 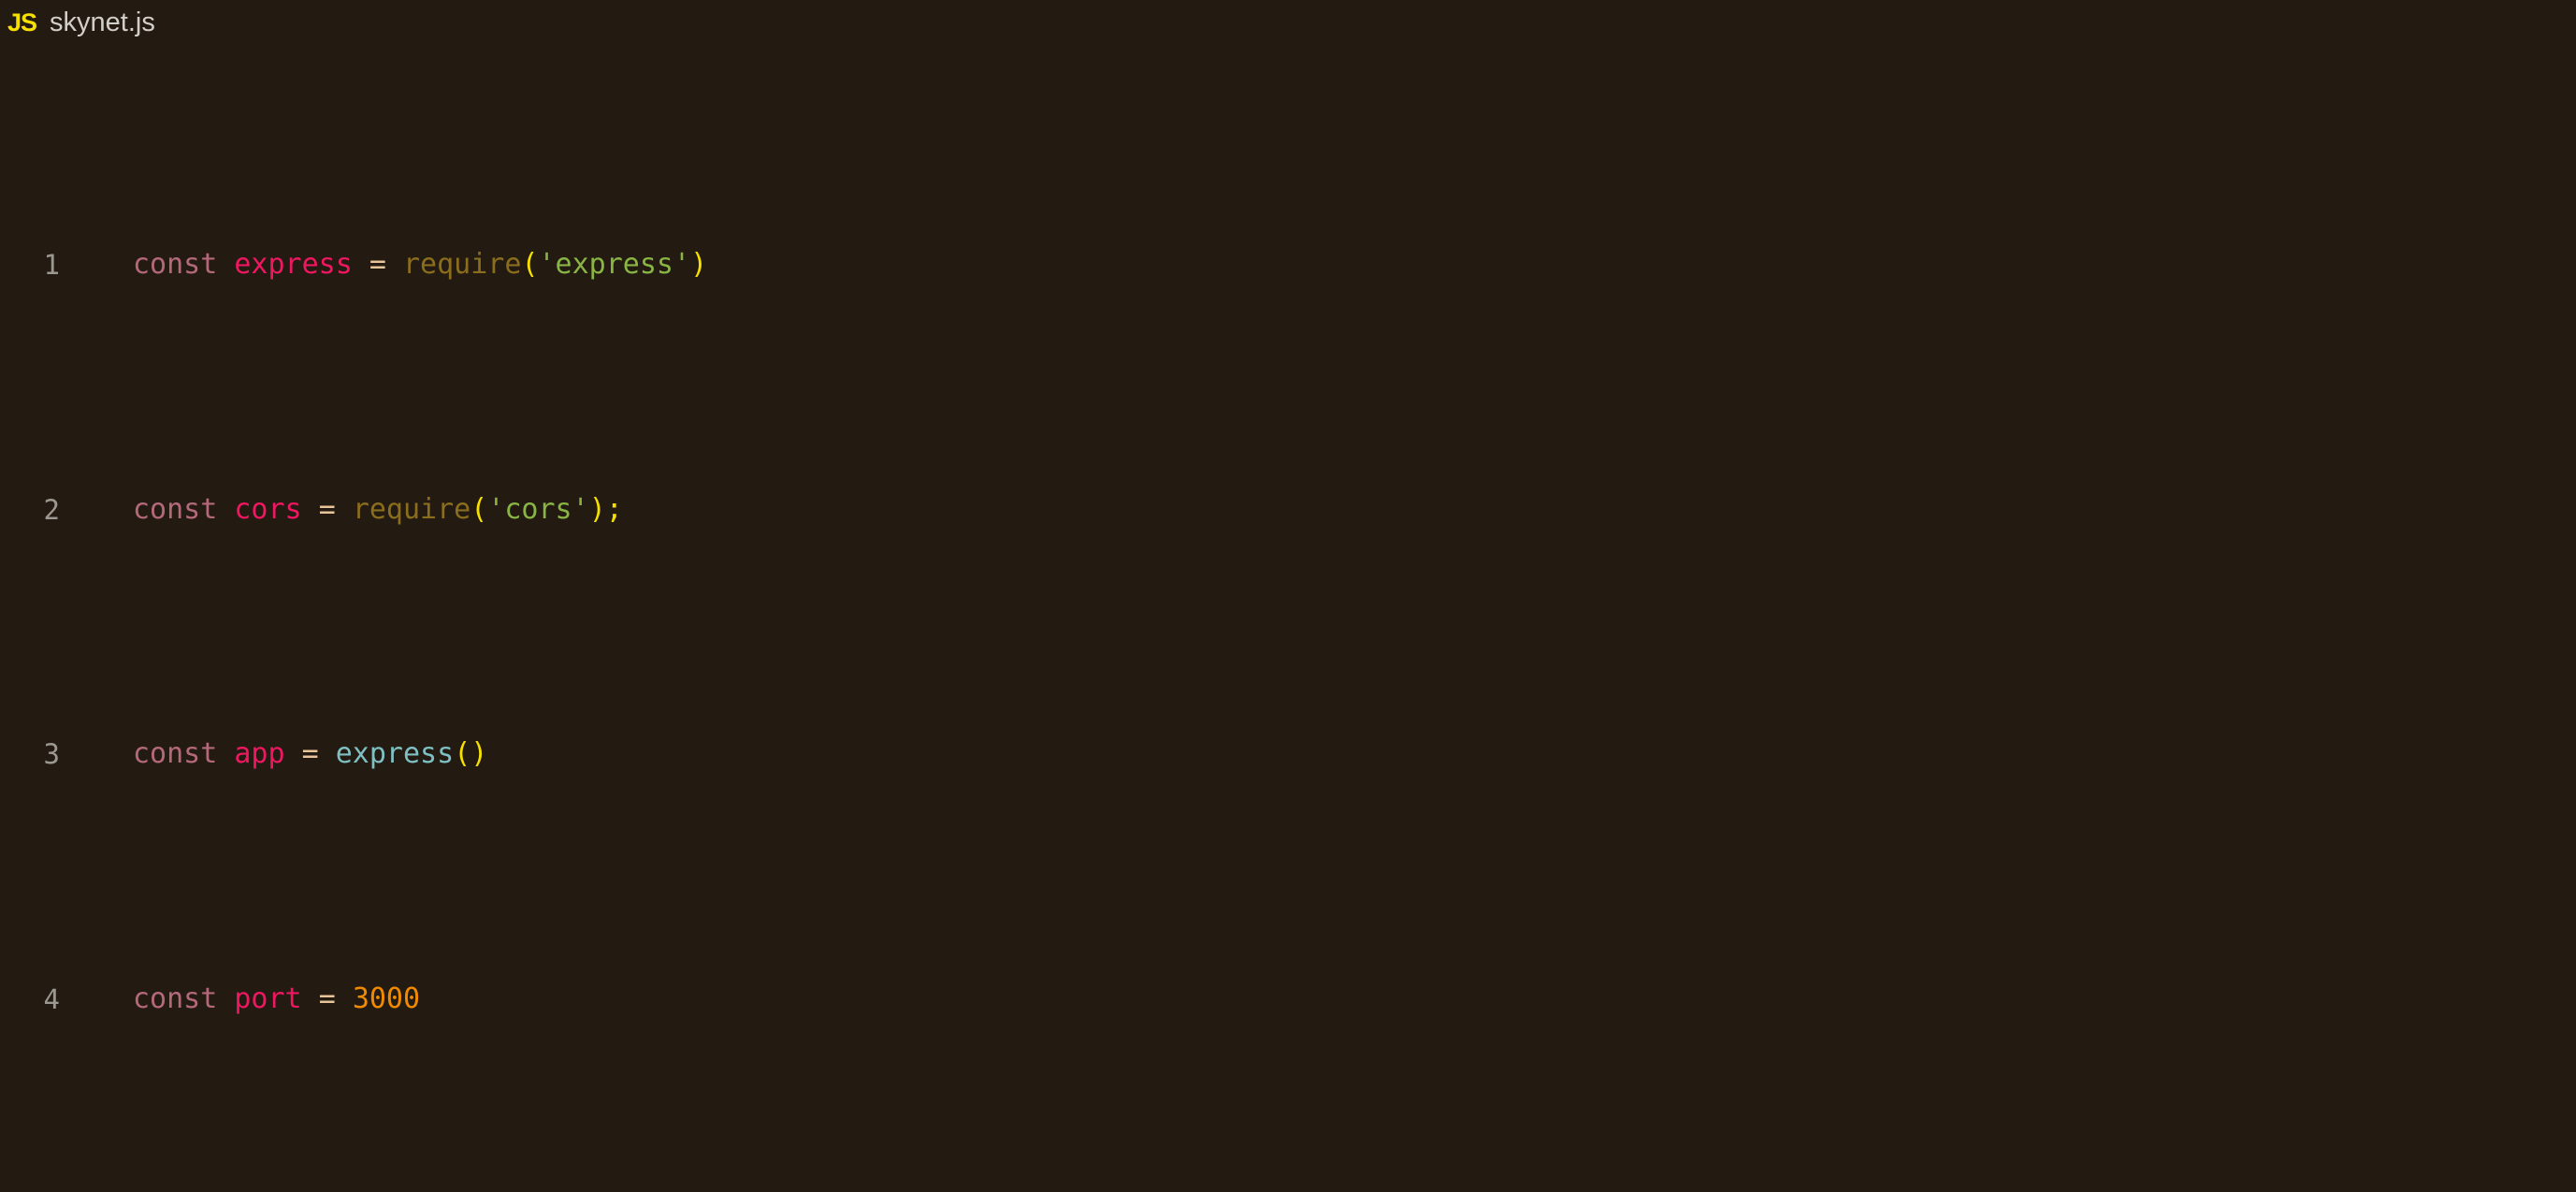 I want to click on token-variable: app, so click(x=259, y=754).